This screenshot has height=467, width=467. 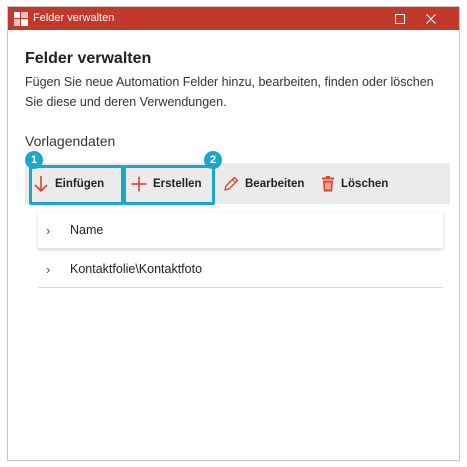 I want to click on dialog-heading: Felder verwalten, so click(x=88, y=58).